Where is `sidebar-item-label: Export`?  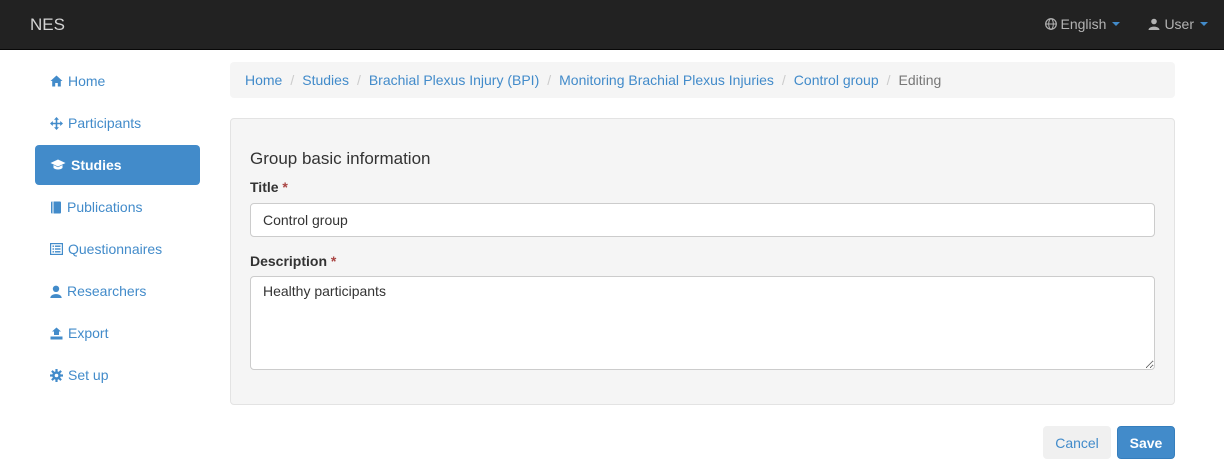 sidebar-item-label: Export is located at coordinates (88, 333).